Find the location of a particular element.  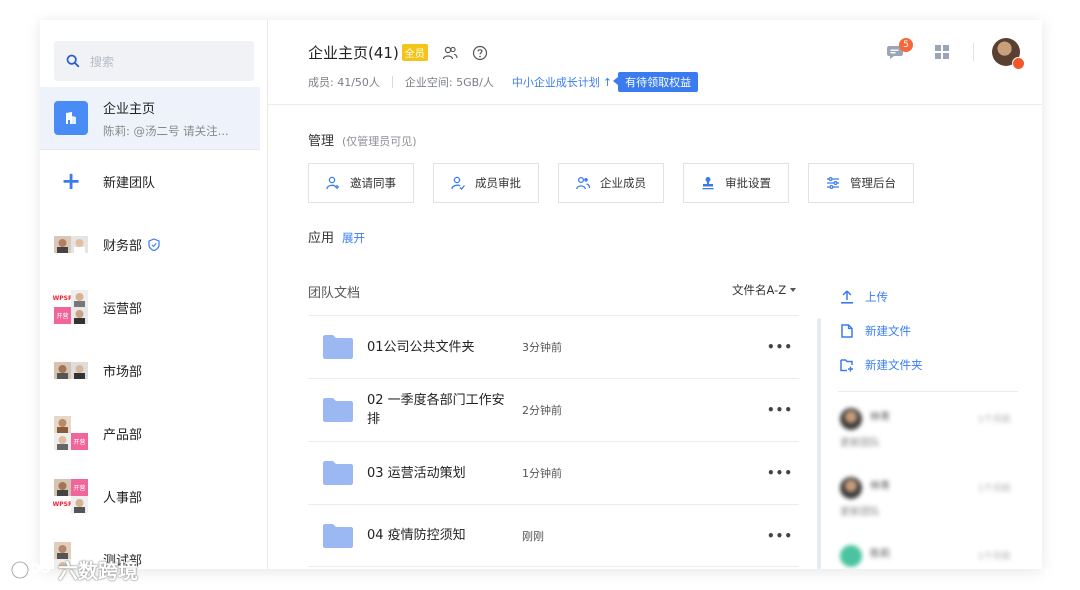

search-box: 搜索 is located at coordinates (154, 61).